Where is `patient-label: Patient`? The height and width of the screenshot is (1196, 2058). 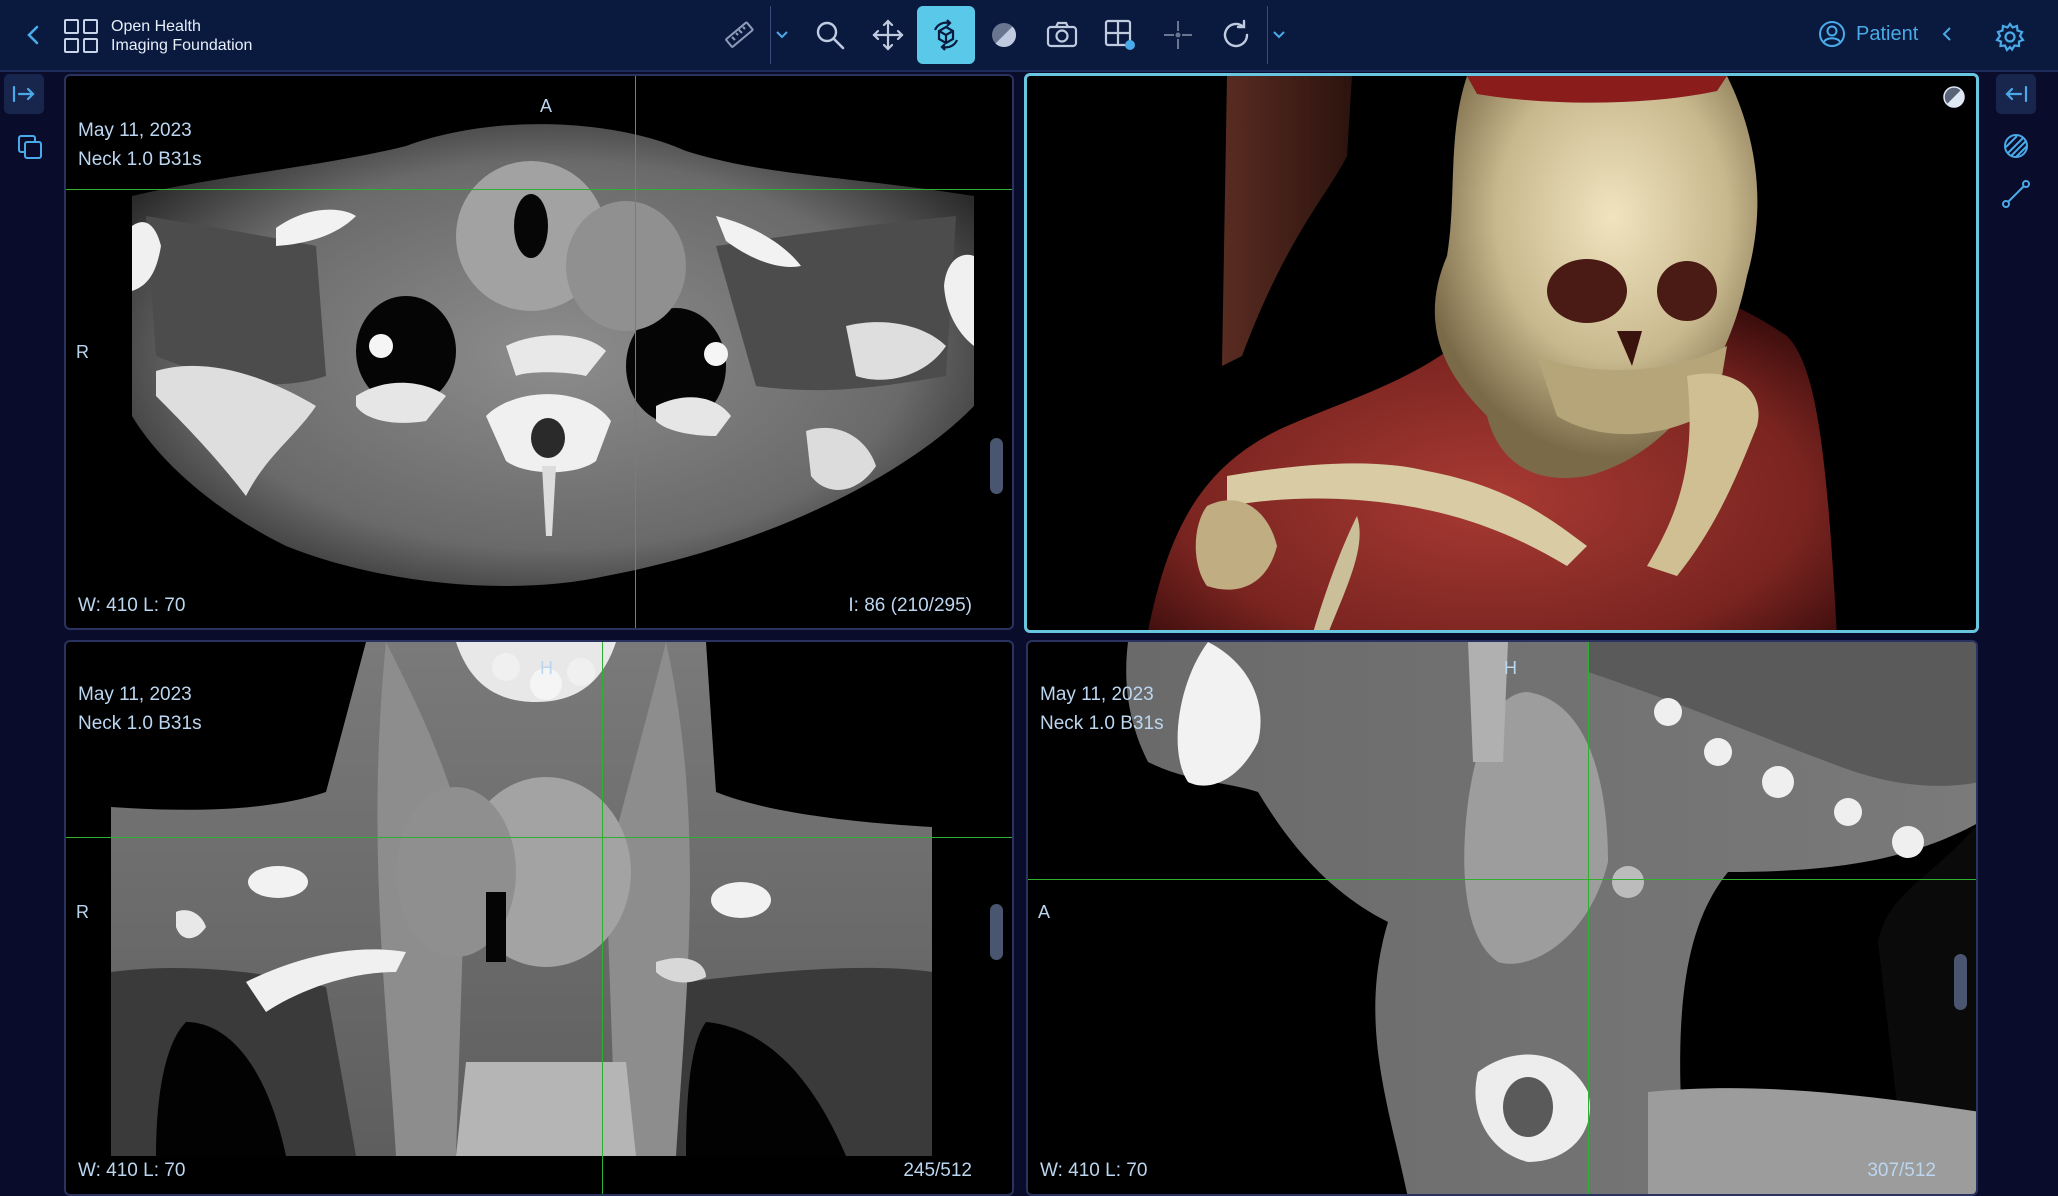
patient-label: Patient is located at coordinates (1887, 33).